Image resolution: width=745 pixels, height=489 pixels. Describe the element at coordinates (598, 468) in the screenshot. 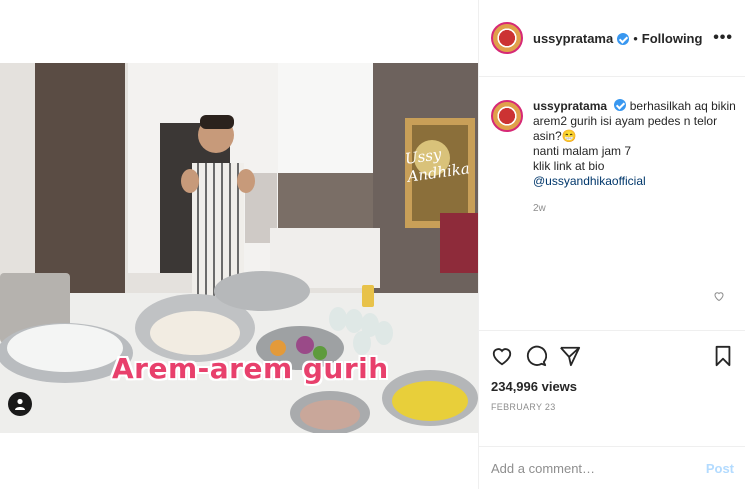

I see `comment-input` at that location.